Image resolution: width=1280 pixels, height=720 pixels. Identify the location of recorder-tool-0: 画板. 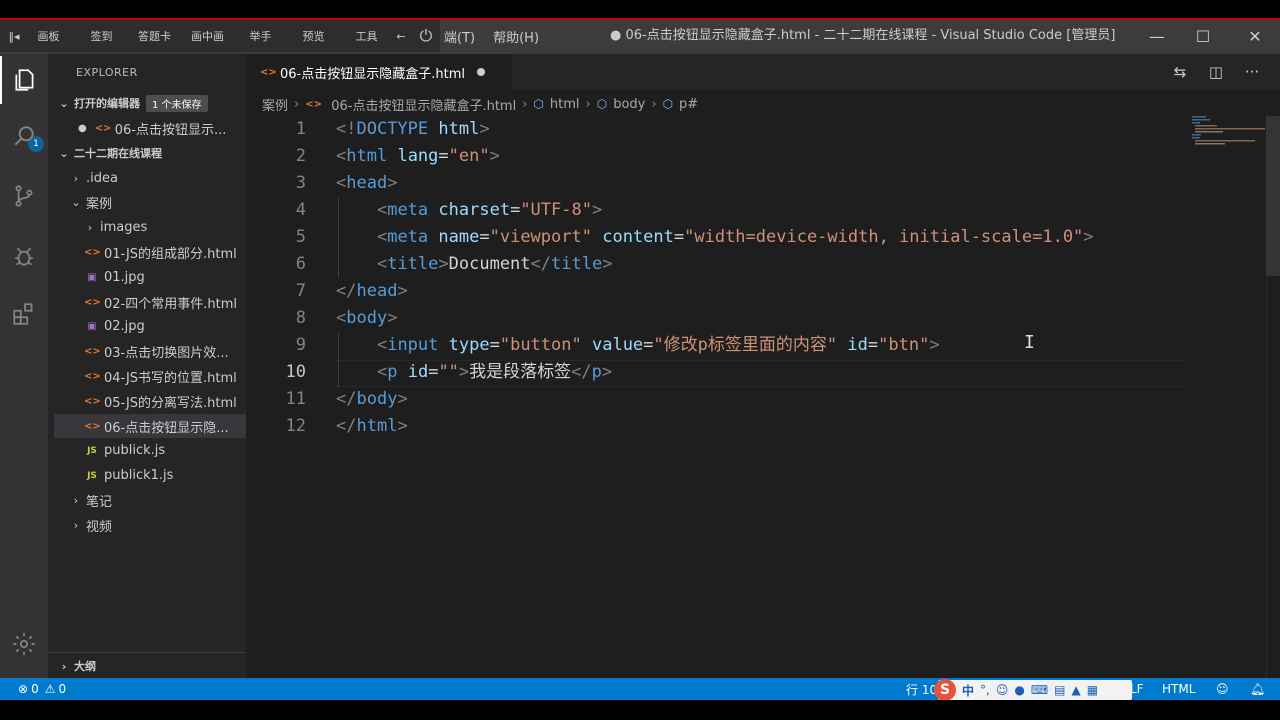
(48, 36).